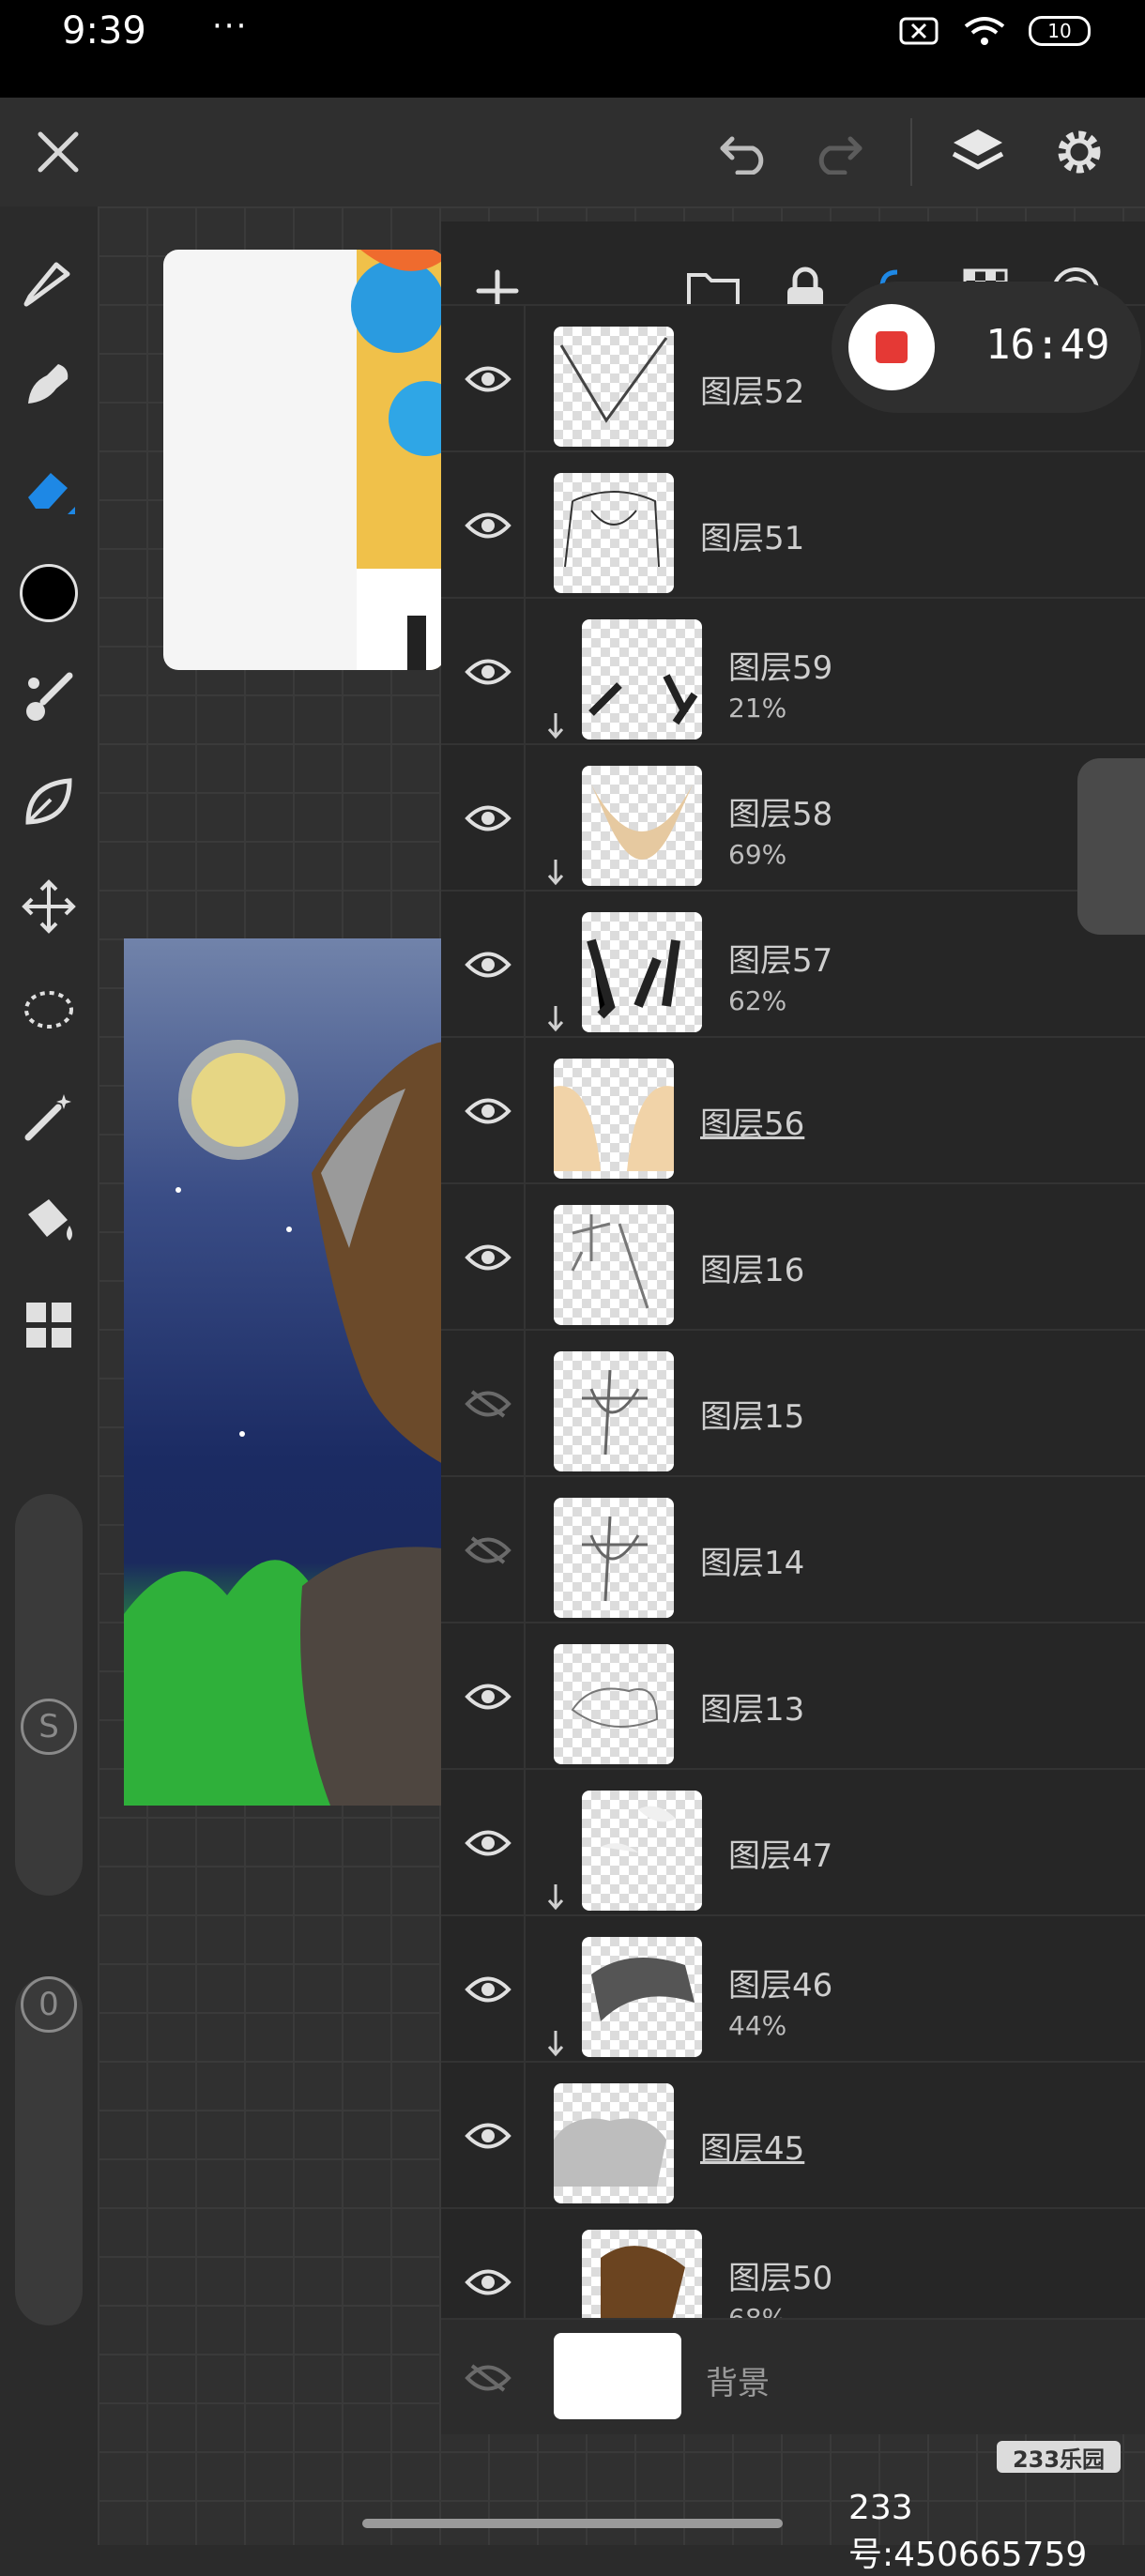  I want to click on liquify-tool, so click(49, 801).